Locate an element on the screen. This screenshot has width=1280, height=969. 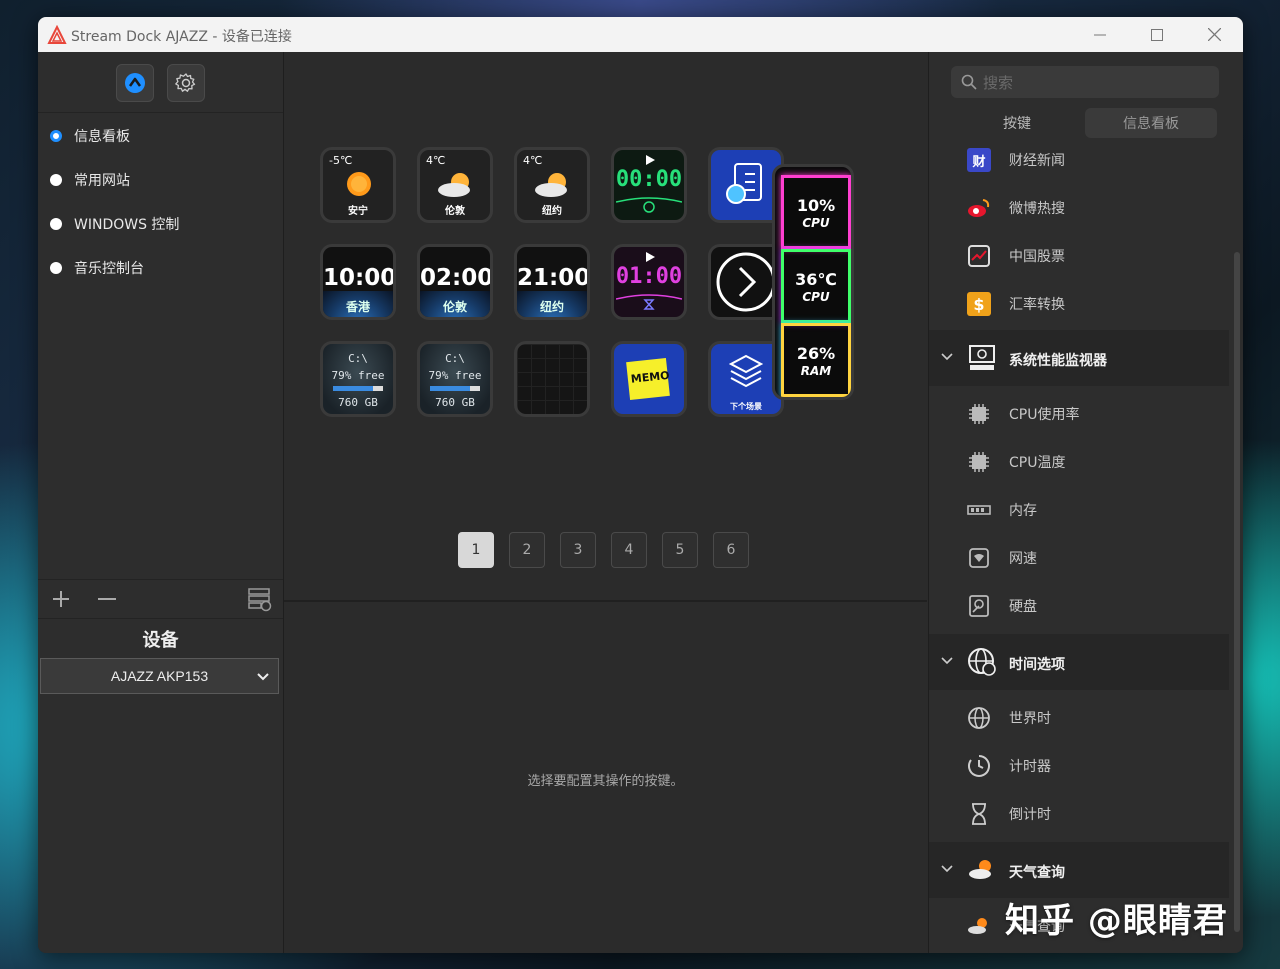
page-button-6: 6 is located at coordinates (731, 550).